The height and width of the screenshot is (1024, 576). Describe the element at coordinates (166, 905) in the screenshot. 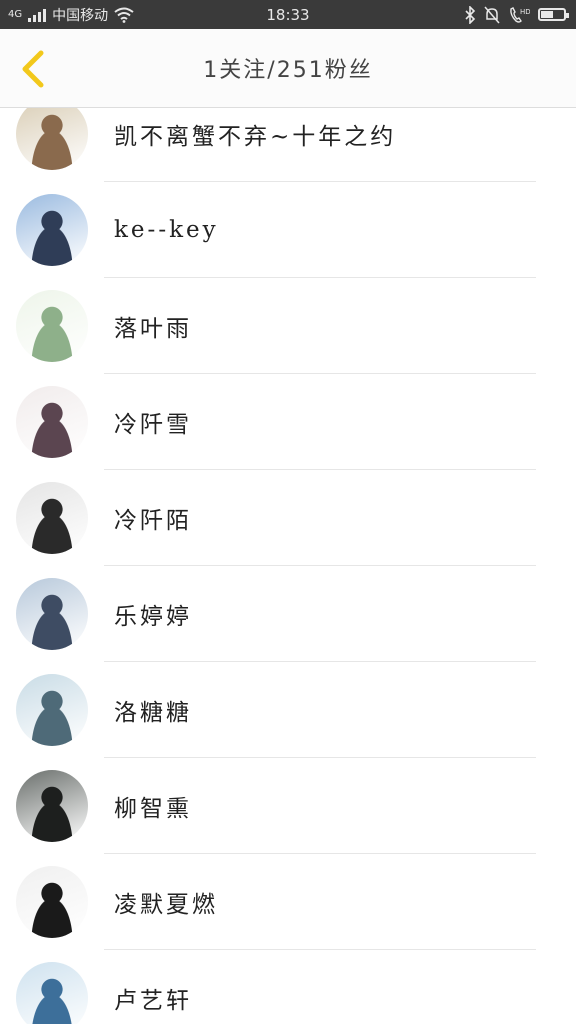

I see `fan-name: 凌默夏燃` at that location.